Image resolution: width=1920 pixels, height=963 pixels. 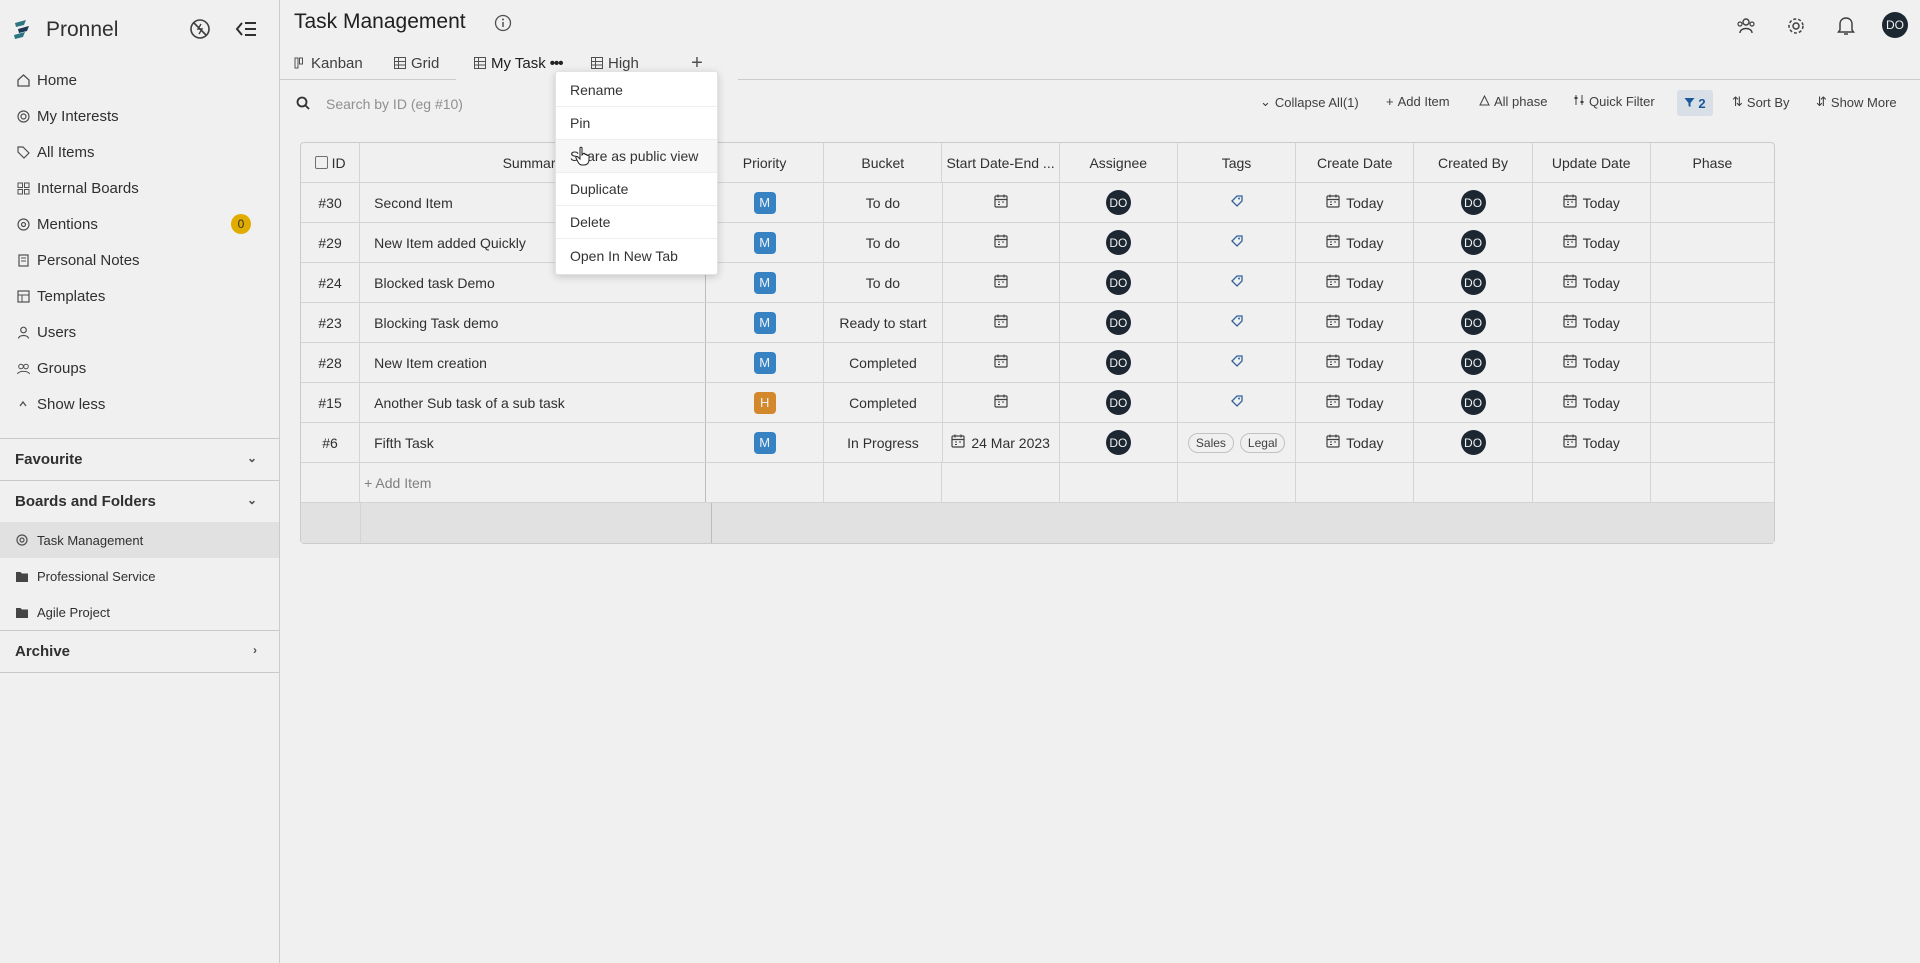 What do you see at coordinates (1796, 26) in the screenshot?
I see `gear-icon` at bounding box center [1796, 26].